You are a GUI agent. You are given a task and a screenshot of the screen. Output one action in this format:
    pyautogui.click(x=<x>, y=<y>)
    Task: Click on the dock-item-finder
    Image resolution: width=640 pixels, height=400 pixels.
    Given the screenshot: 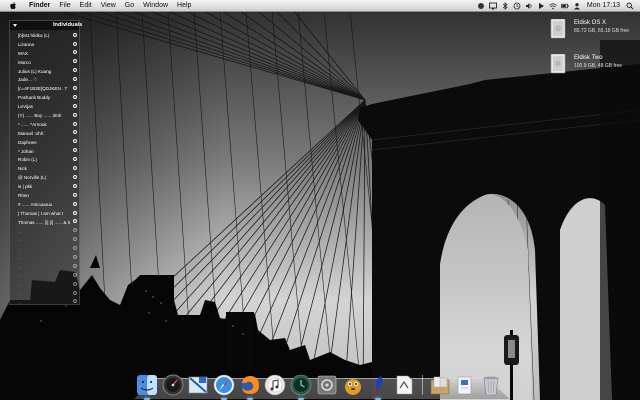 What is the action you would take?
    pyautogui.click(x=147, y=387)
    